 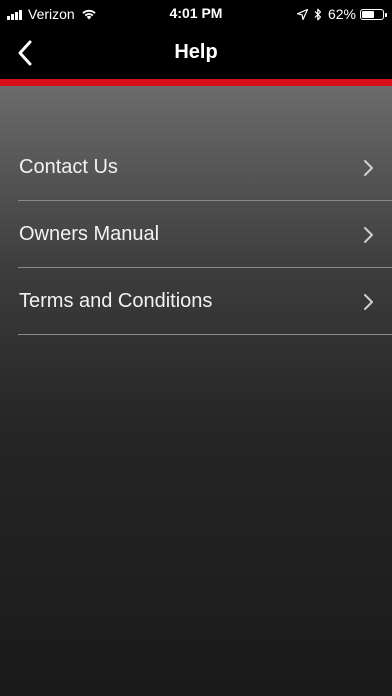 I want to click on battery-icon, so click(x=373, y=14).